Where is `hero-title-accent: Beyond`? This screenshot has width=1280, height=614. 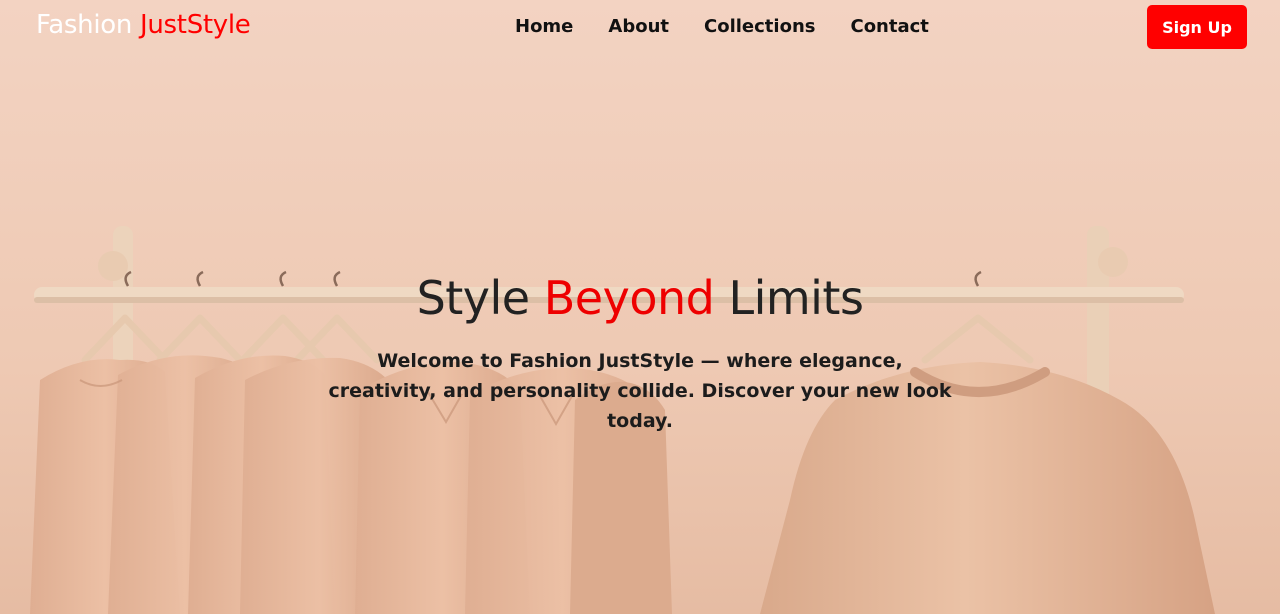 hero-title-accent: Beyond is located at coordinates (629, 298).